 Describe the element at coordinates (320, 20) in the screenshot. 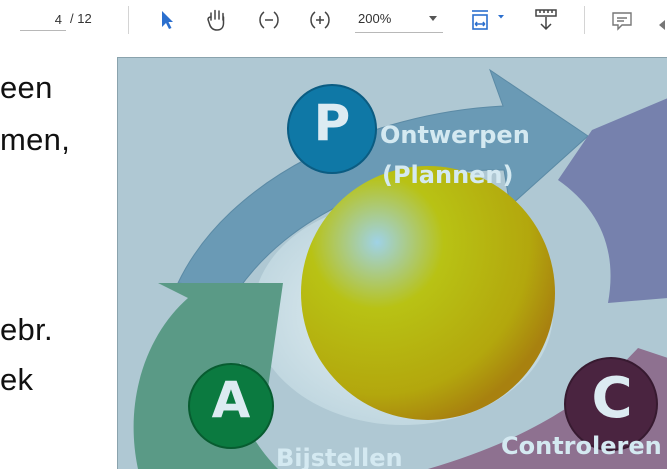

I see `zoom-in-icon` at that location.